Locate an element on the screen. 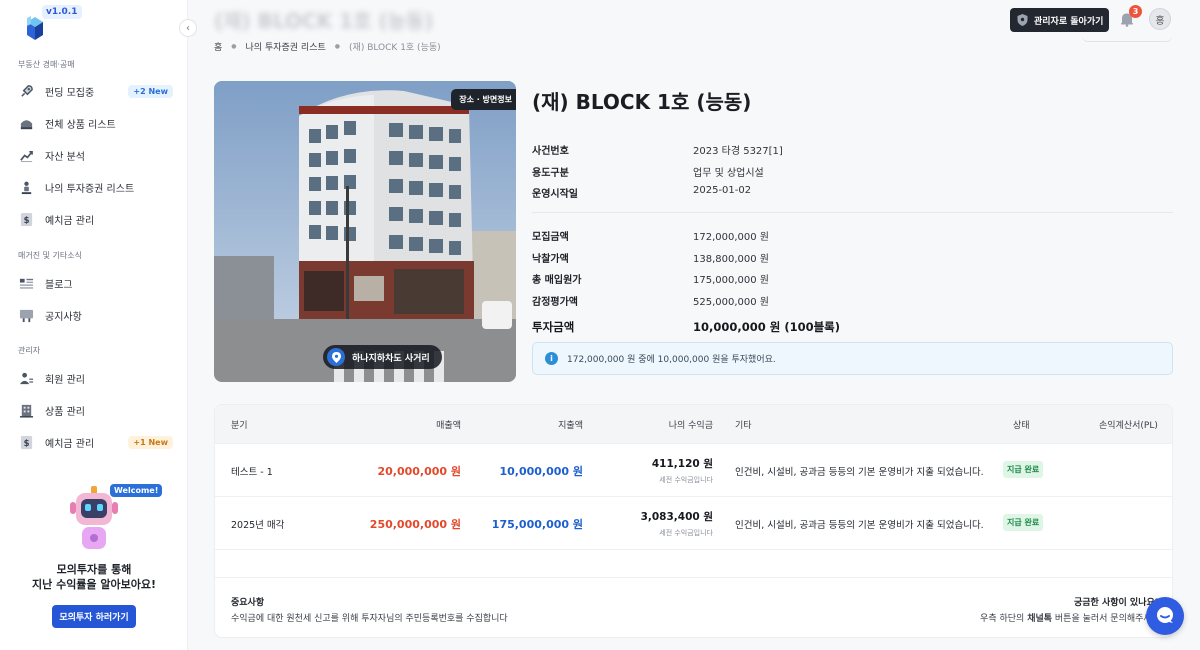  promo-line-1: 모의투자를 통해 is located at coordinates (94, 569).